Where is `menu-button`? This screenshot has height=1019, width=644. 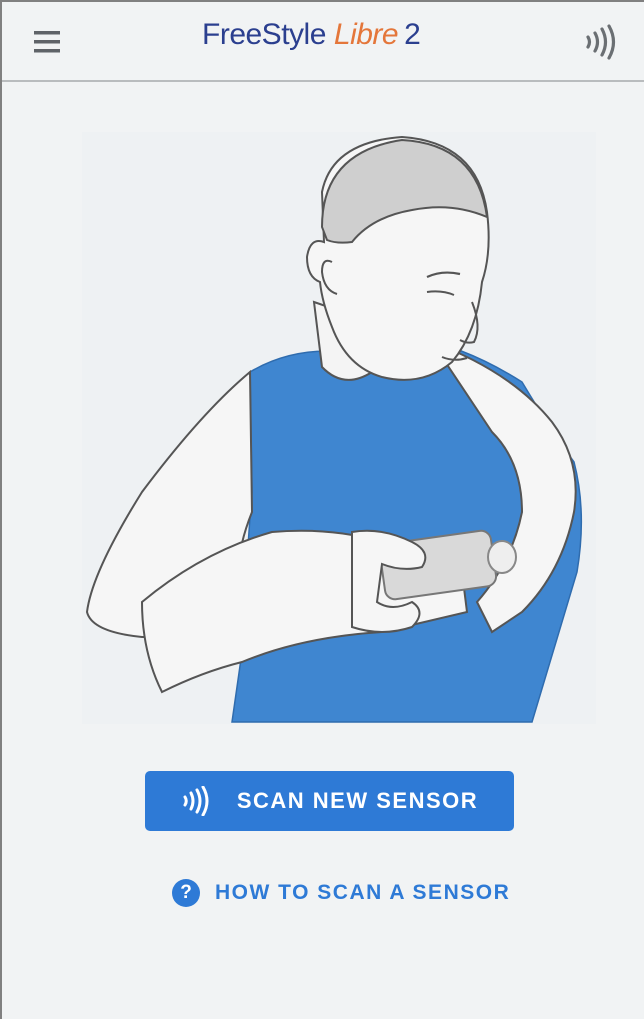
menu-button is located at coordinates (48, 42).